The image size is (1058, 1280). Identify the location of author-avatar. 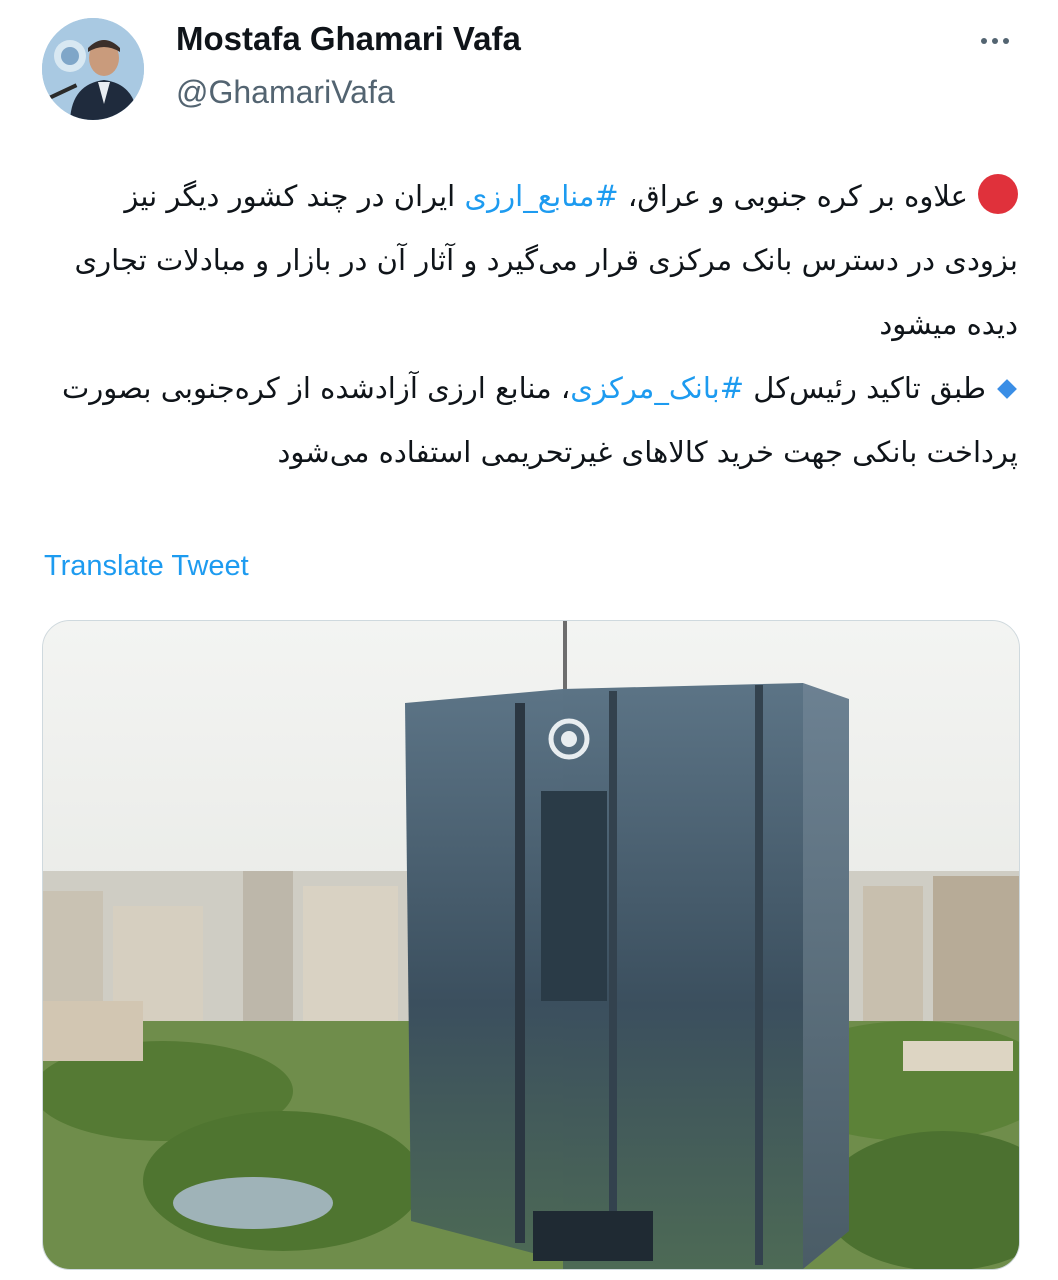
(93, 69).